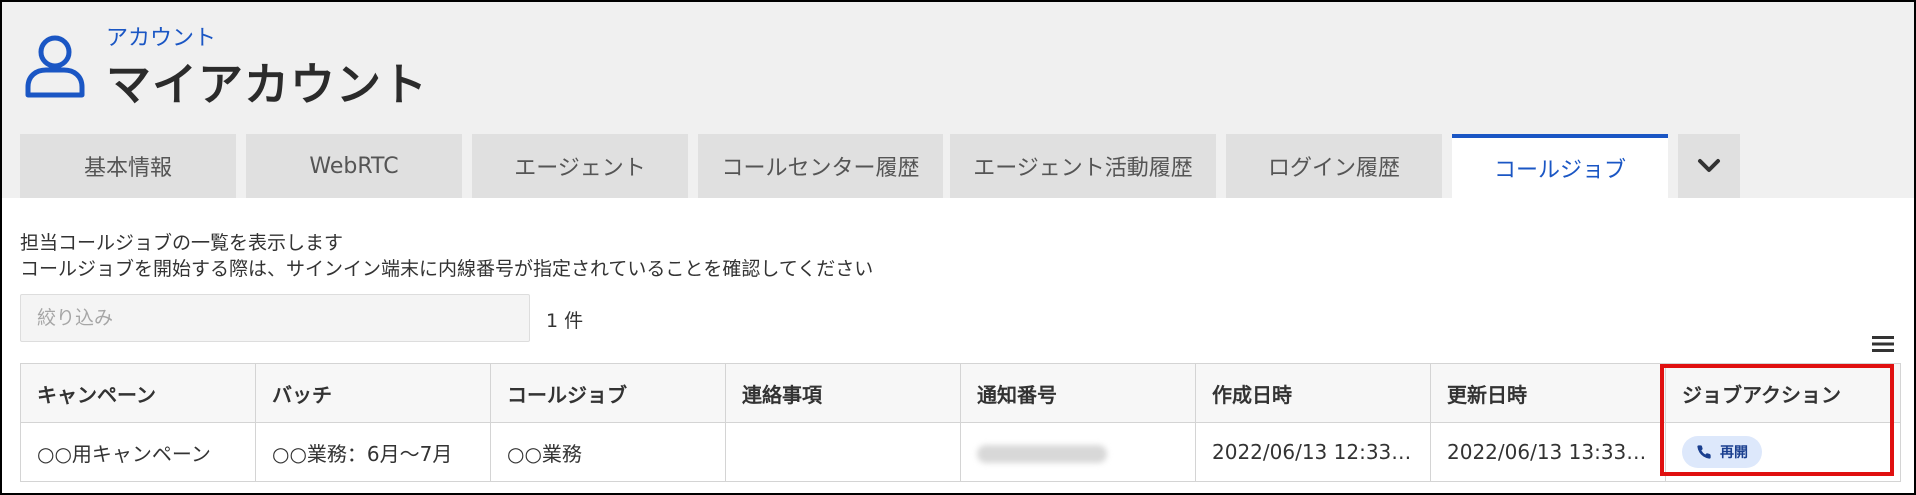  What do you see at coordinates (1042, 453) in the screenshot?
I see `redacted-number` at bounding box center [1042, 453].